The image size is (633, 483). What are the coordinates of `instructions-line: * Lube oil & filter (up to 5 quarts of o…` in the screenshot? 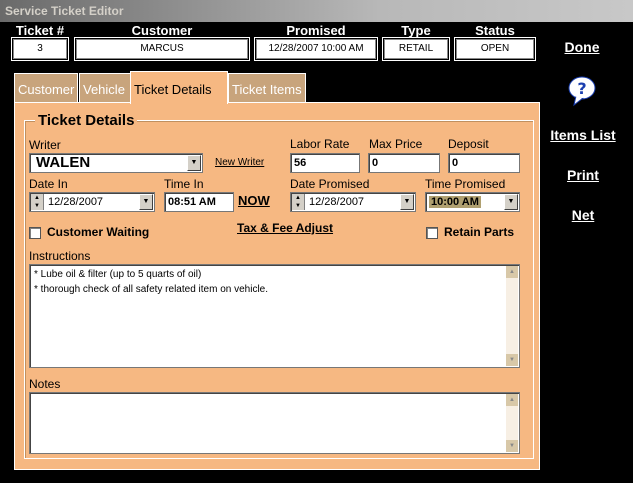 It's located at (118, 274).